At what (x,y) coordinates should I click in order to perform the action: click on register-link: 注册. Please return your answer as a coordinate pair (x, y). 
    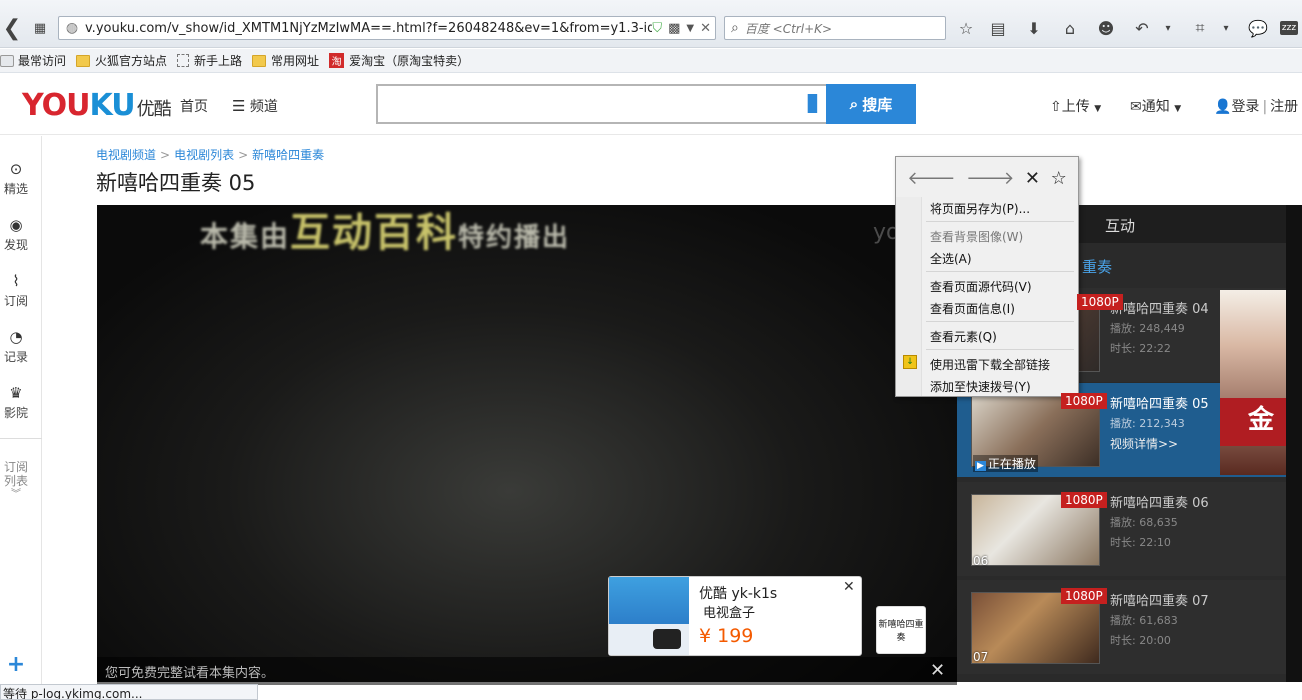
    Looking at the image, I should click on (1284, 107).